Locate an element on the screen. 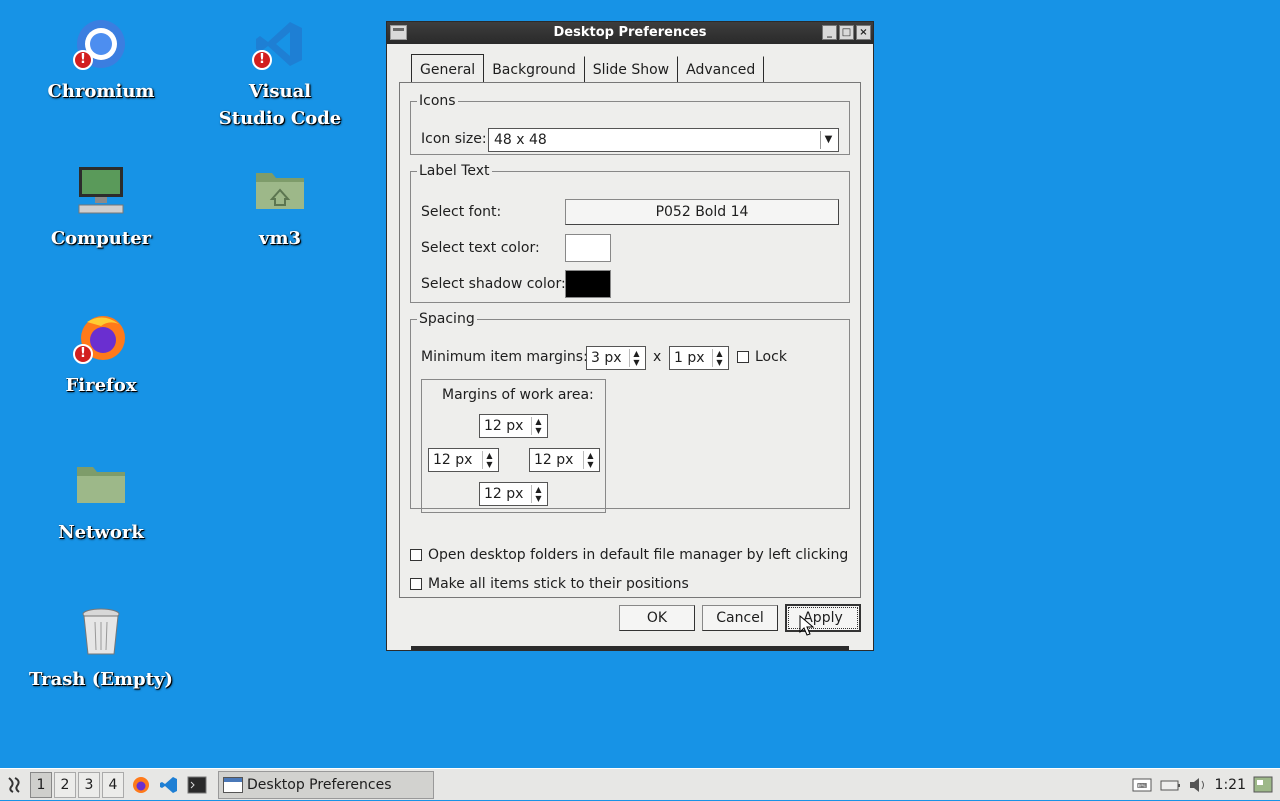 Image resolution: width=1280 pixels, height=801 pixels. tab-bar: General Background Slide Show Advanced is located at coordinates (588, 68).